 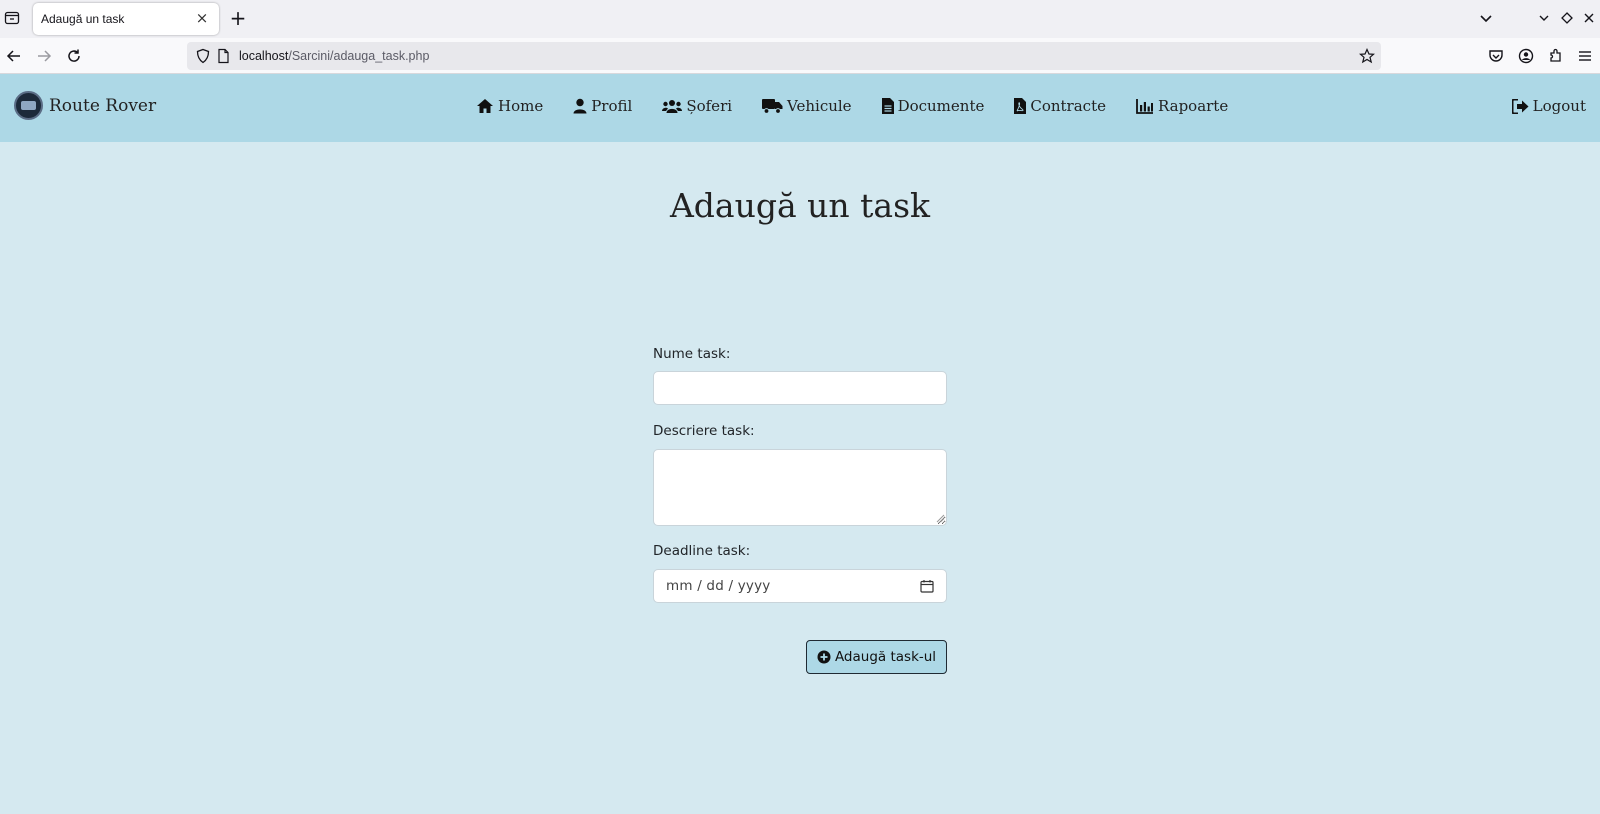 What do you see at coordinates (702, 551) in the screenshot?
I see `task-deadline-label: Deadline task:` at bounding box center [702, 551].